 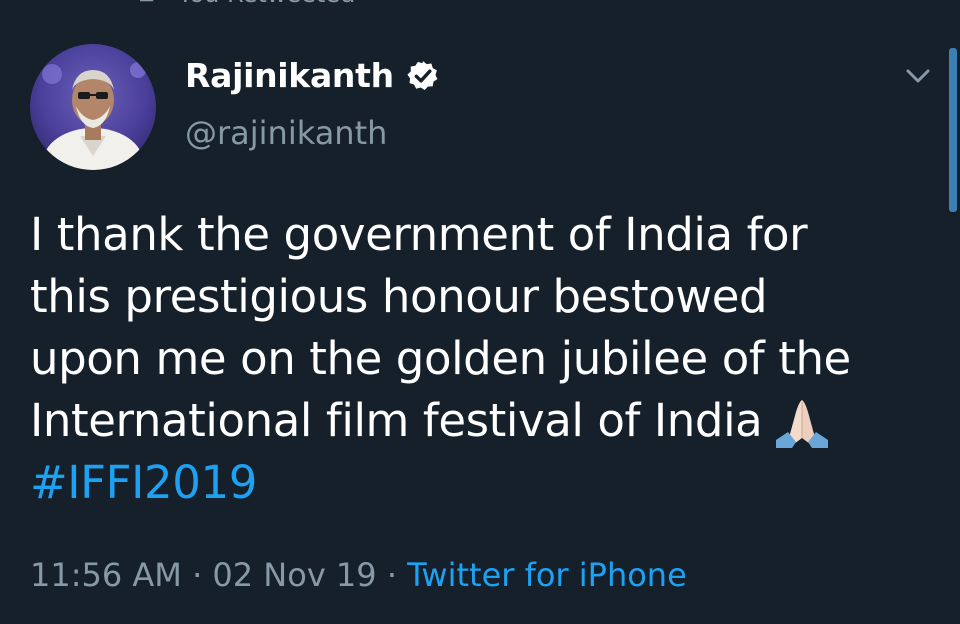 I want to click on author-display-name: Rajinikanth, so click(x=289, y=75).